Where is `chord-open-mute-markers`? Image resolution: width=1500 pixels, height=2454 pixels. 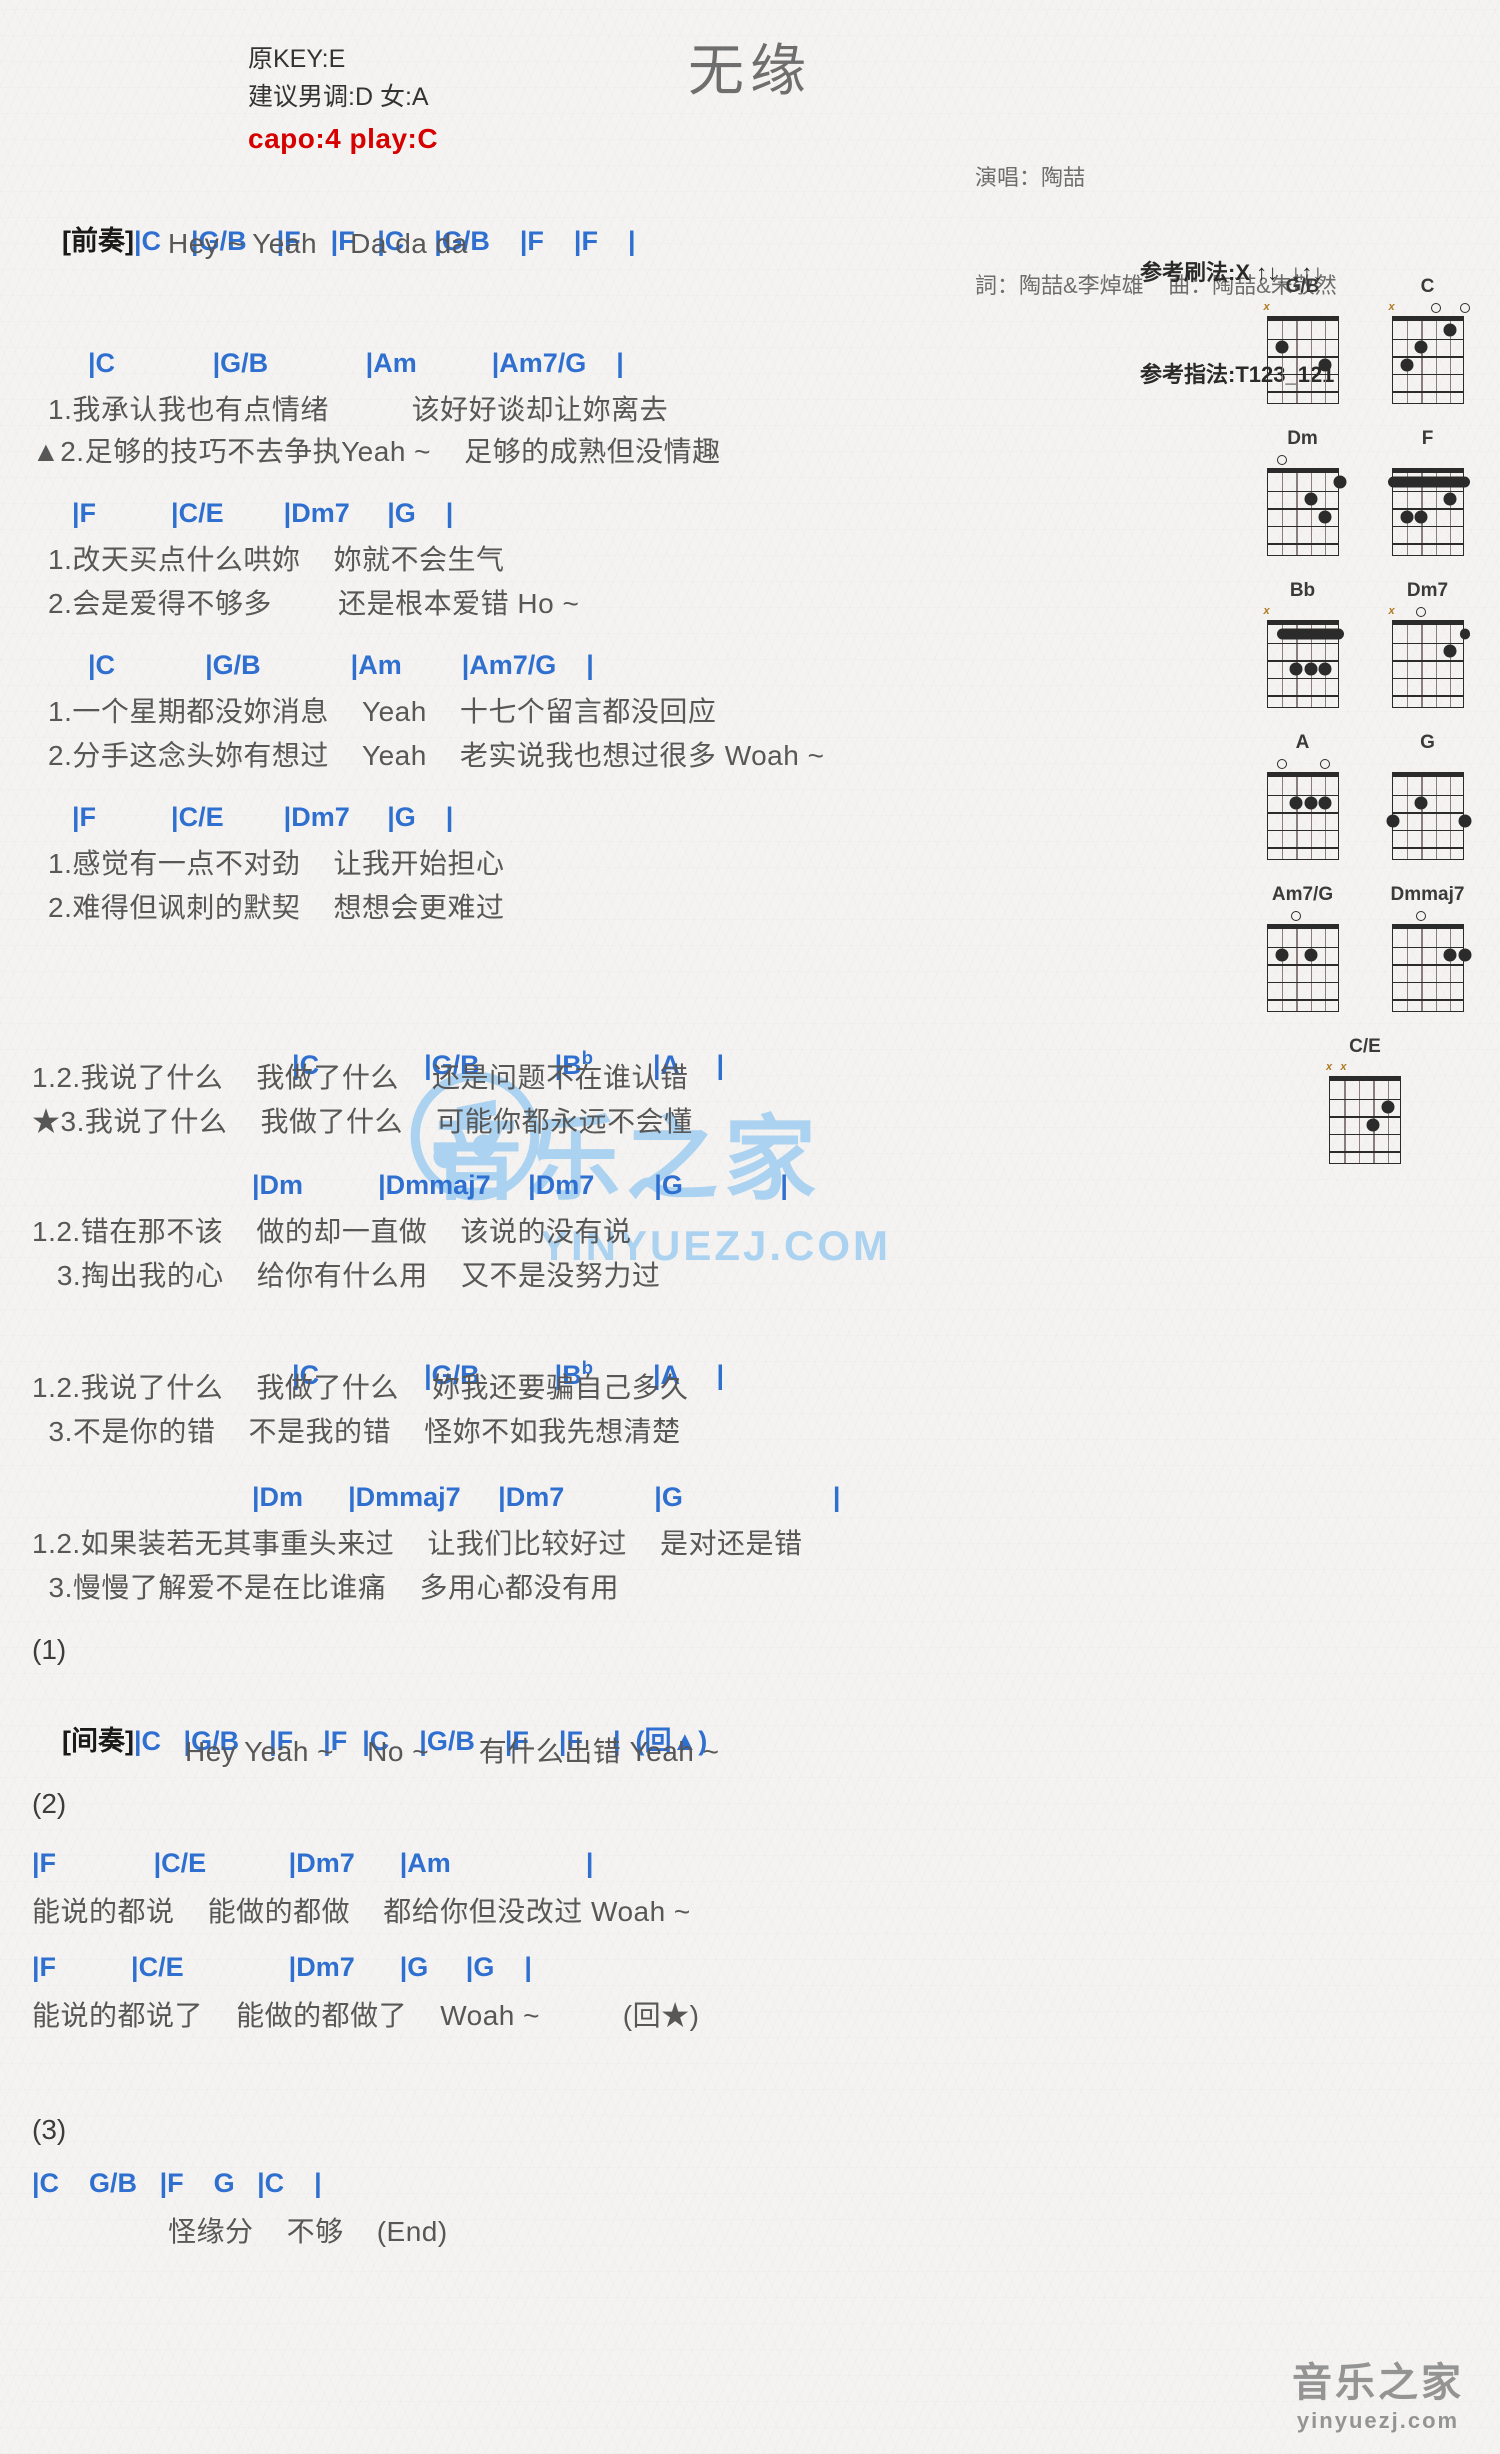 chord-open-mute-markers is located at coordinates (1303, 763).